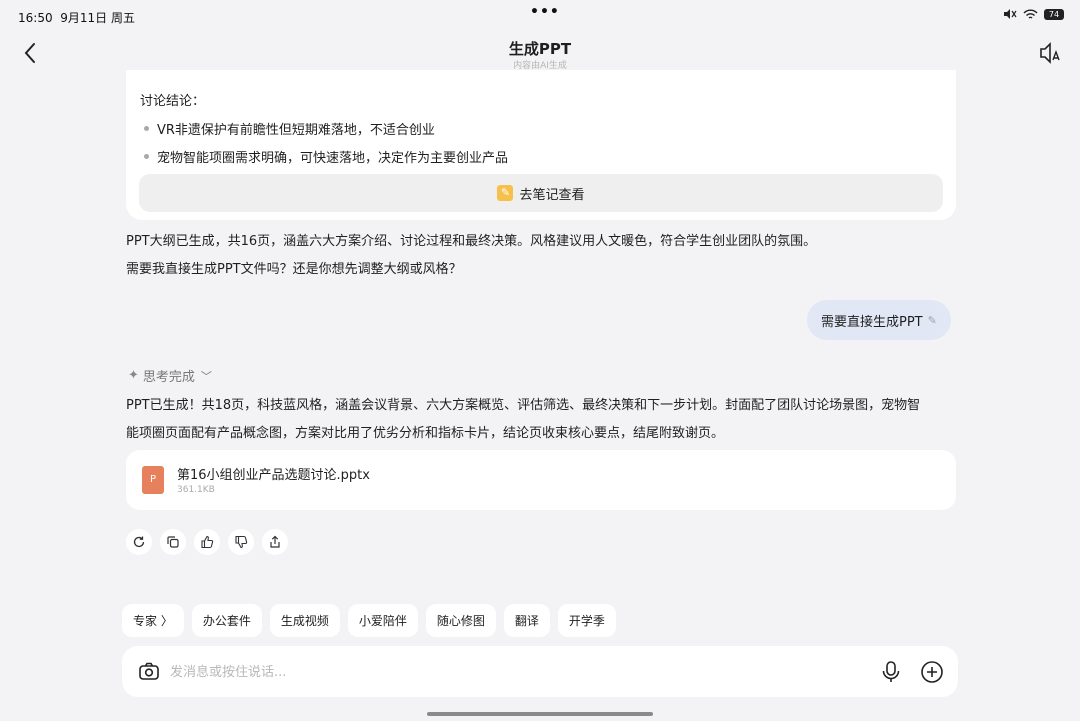  I want to click on status-bar: 16:50 9月11日 周五 ••• 74, so click(540, 15).